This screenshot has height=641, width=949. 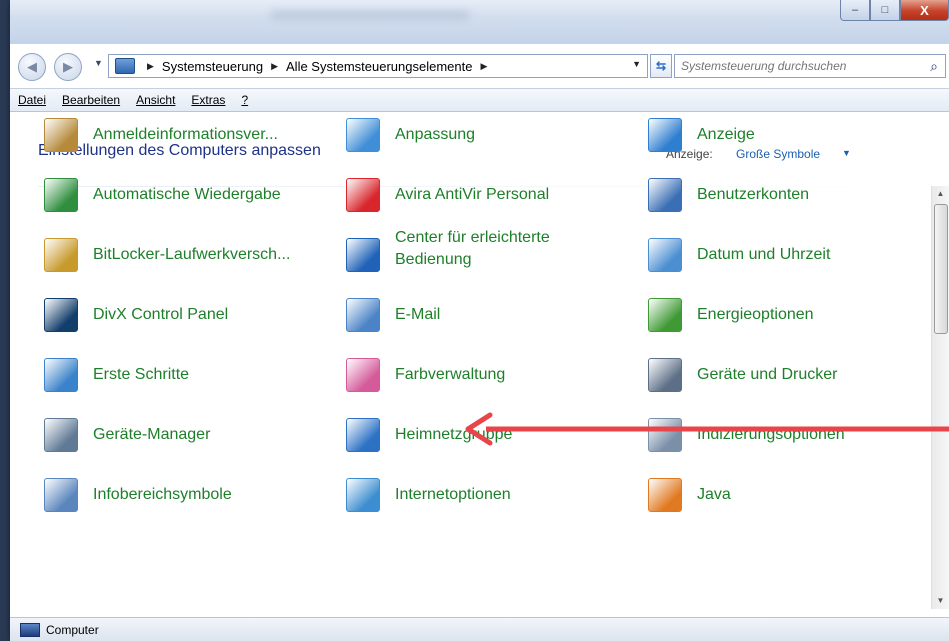 I want to click on refresh-button: ⇆, so click(x=661, y=66).